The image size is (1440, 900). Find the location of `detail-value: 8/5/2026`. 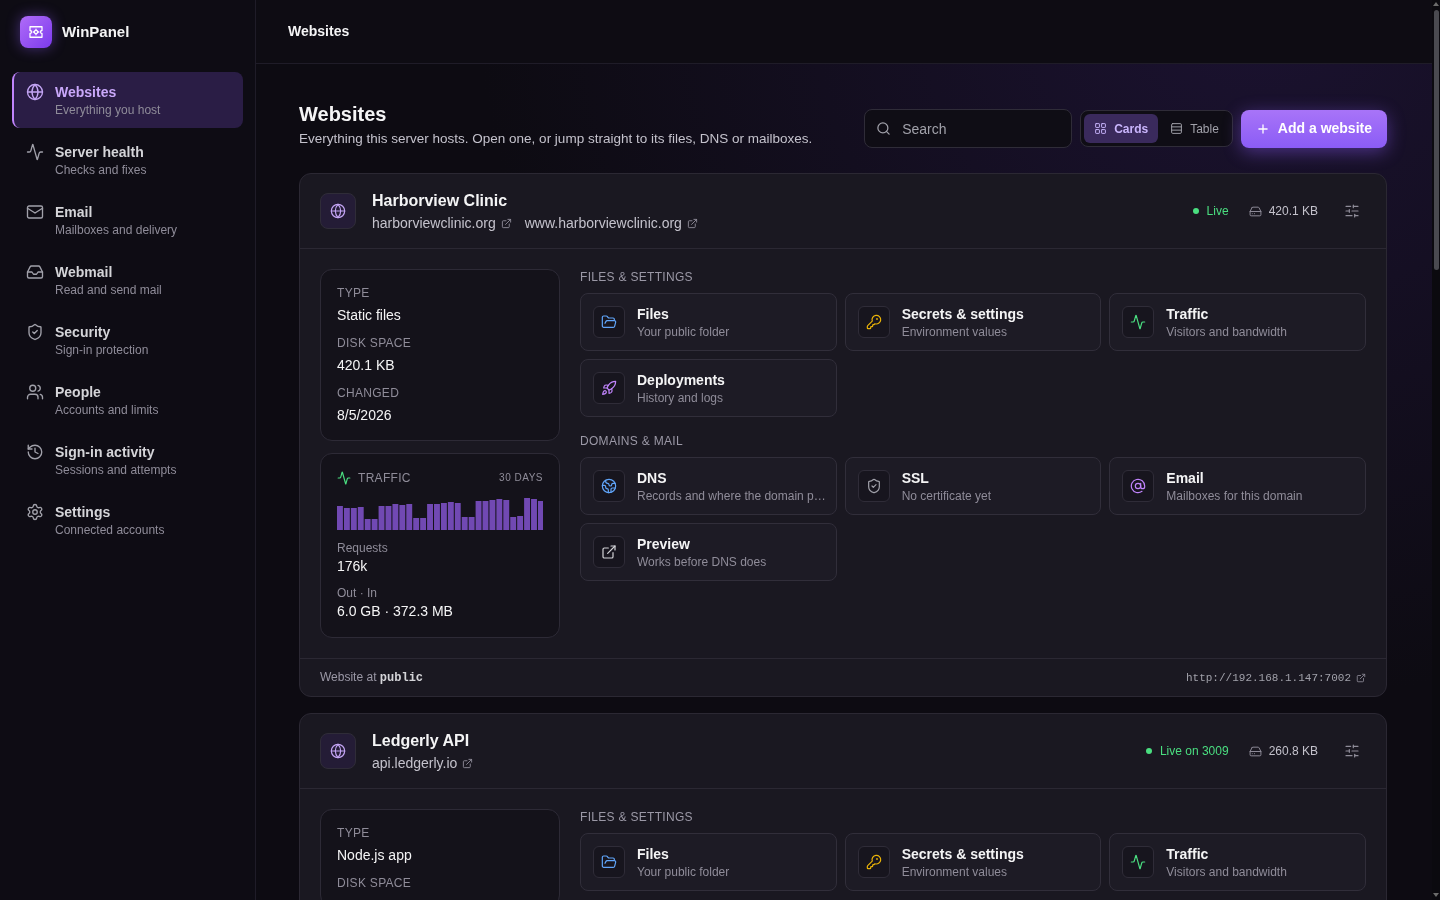

detail-value: 8/5/2026 is located at coordinates (365, 415).